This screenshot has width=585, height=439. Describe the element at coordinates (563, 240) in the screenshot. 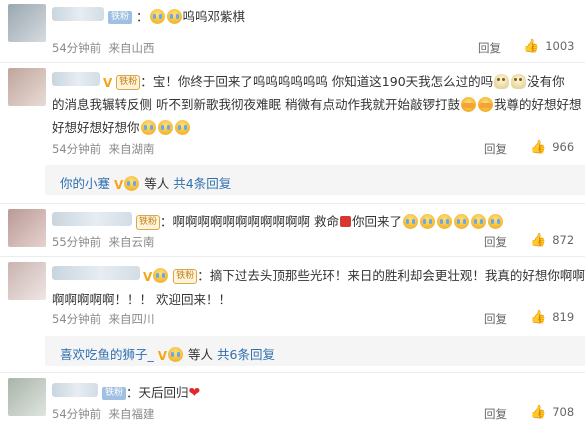

I see `like-count: 872` at that location.